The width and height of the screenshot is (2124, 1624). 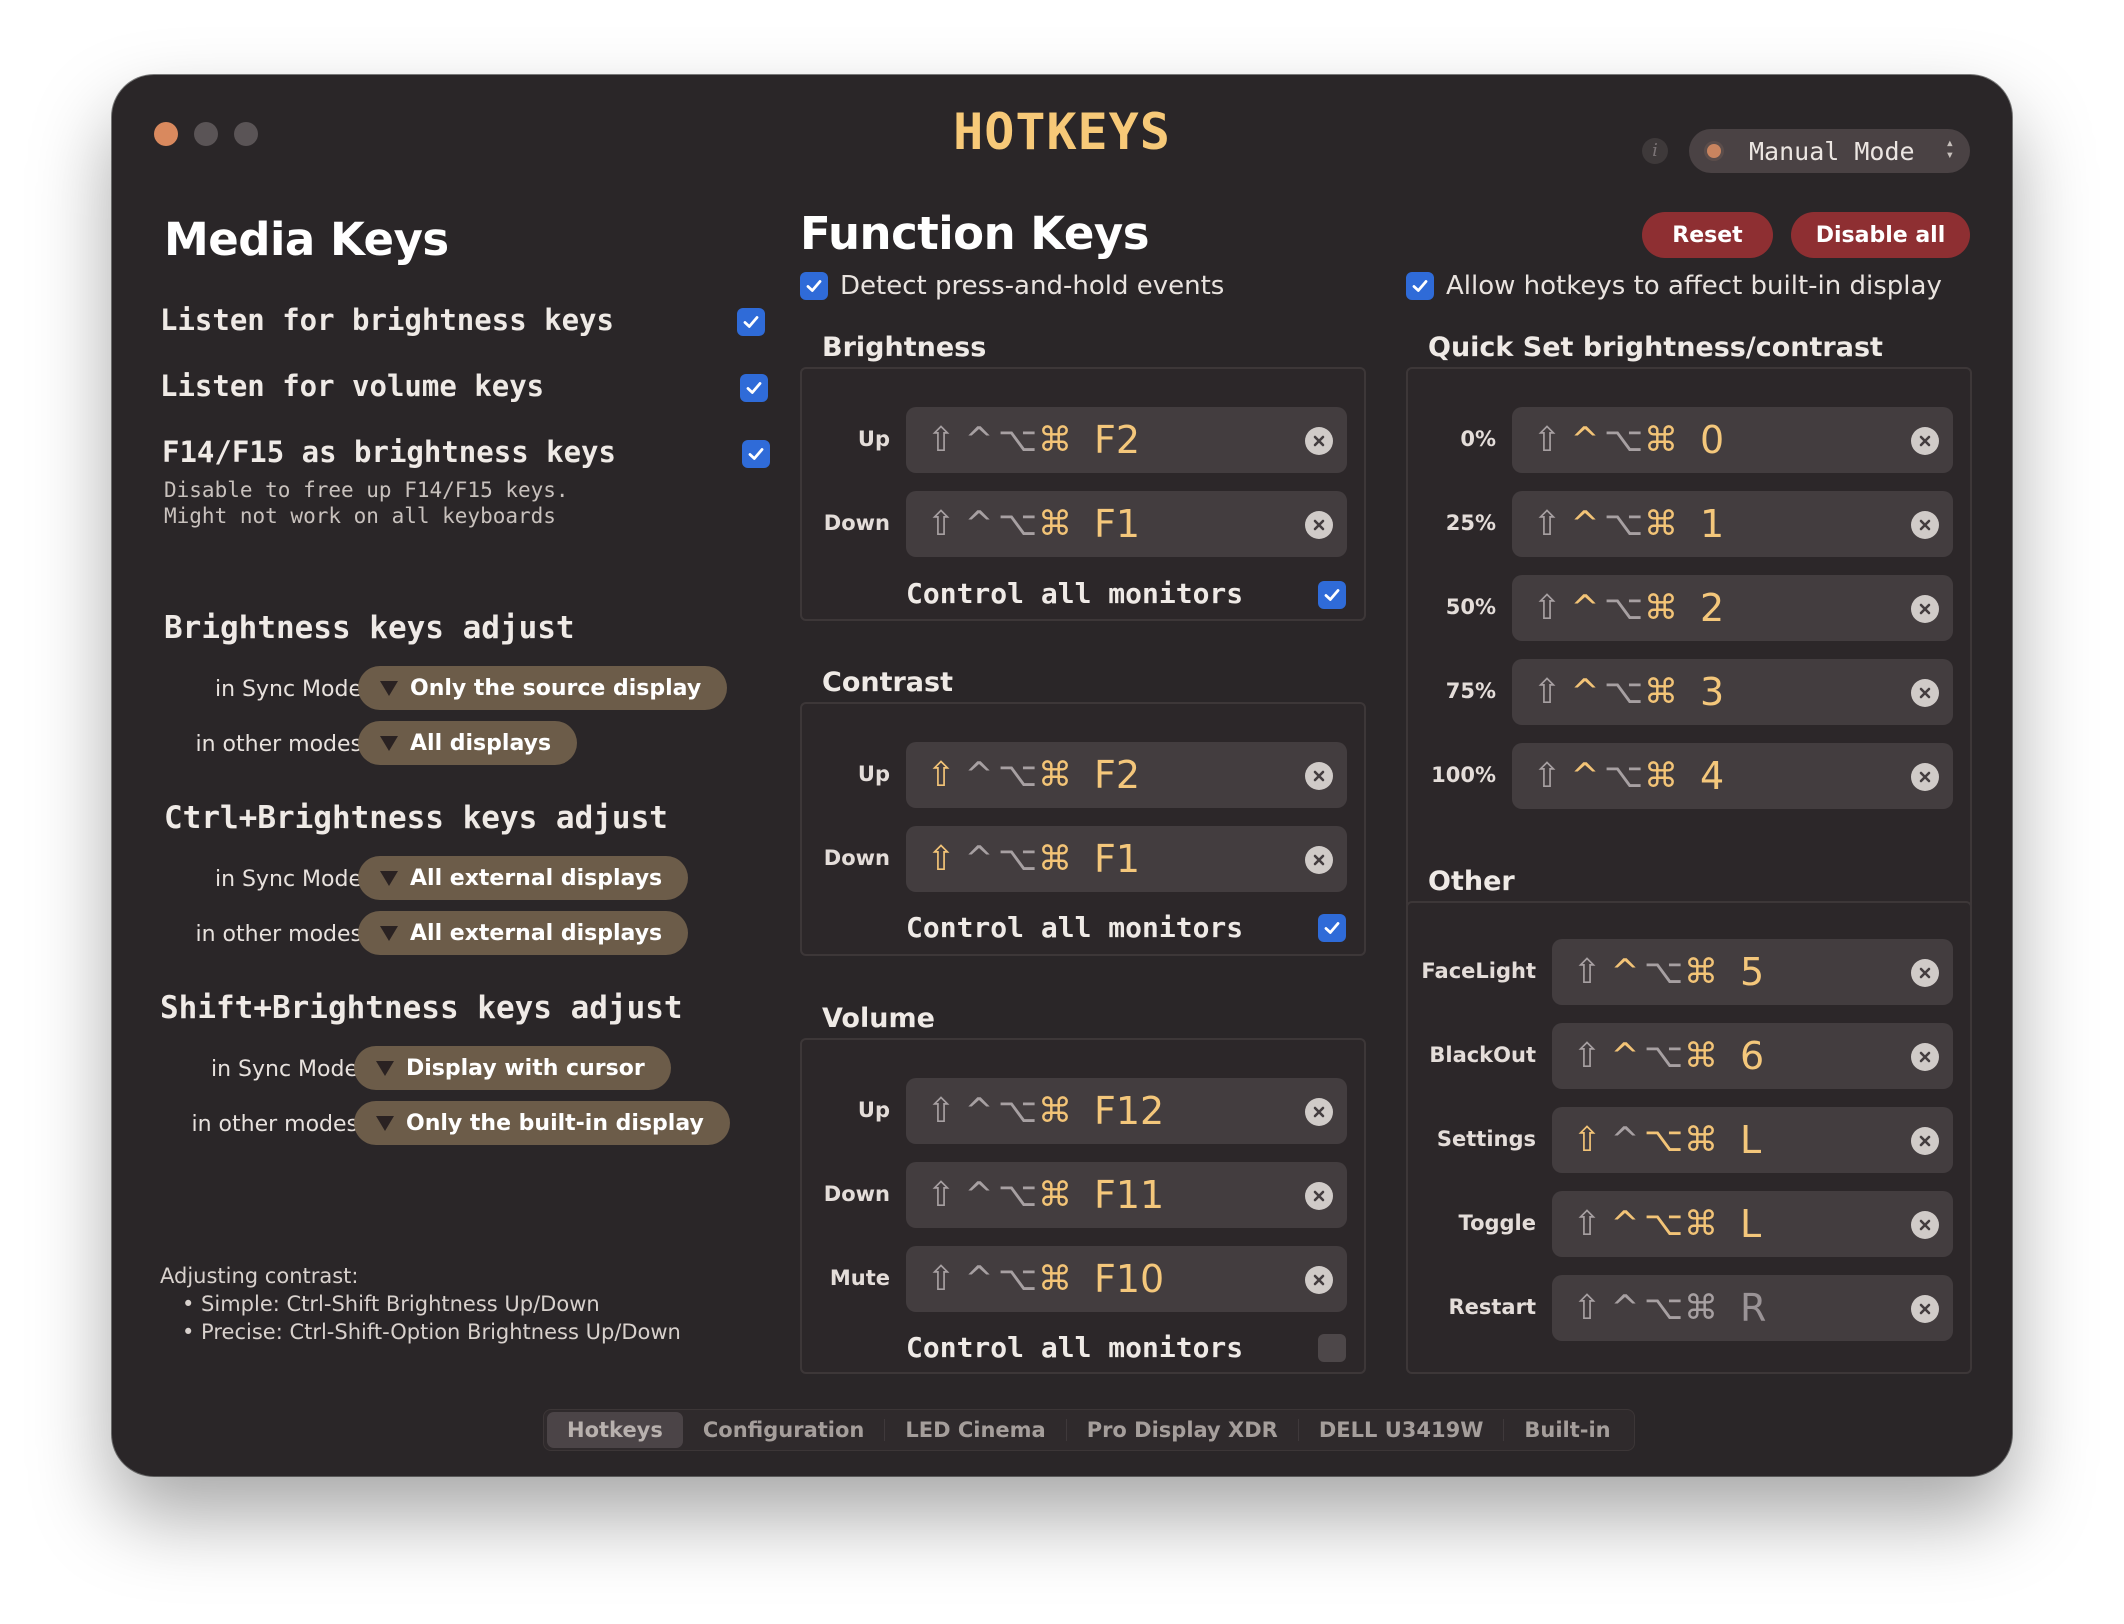 I want to click on allow-builtin-checkbox, so click(x=1420, y=286).